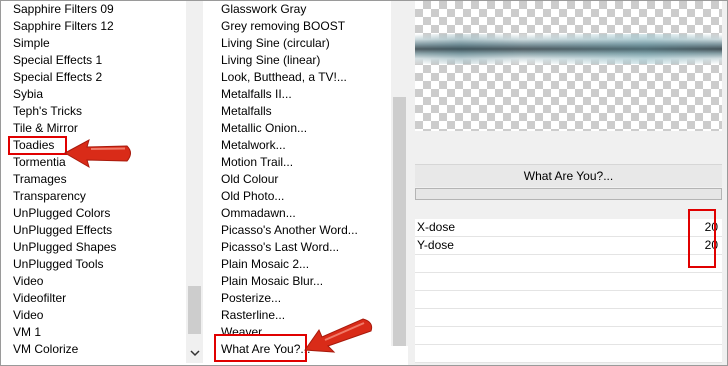  I want to click on filter-item: Living Sine (circular), so click(305, 43).